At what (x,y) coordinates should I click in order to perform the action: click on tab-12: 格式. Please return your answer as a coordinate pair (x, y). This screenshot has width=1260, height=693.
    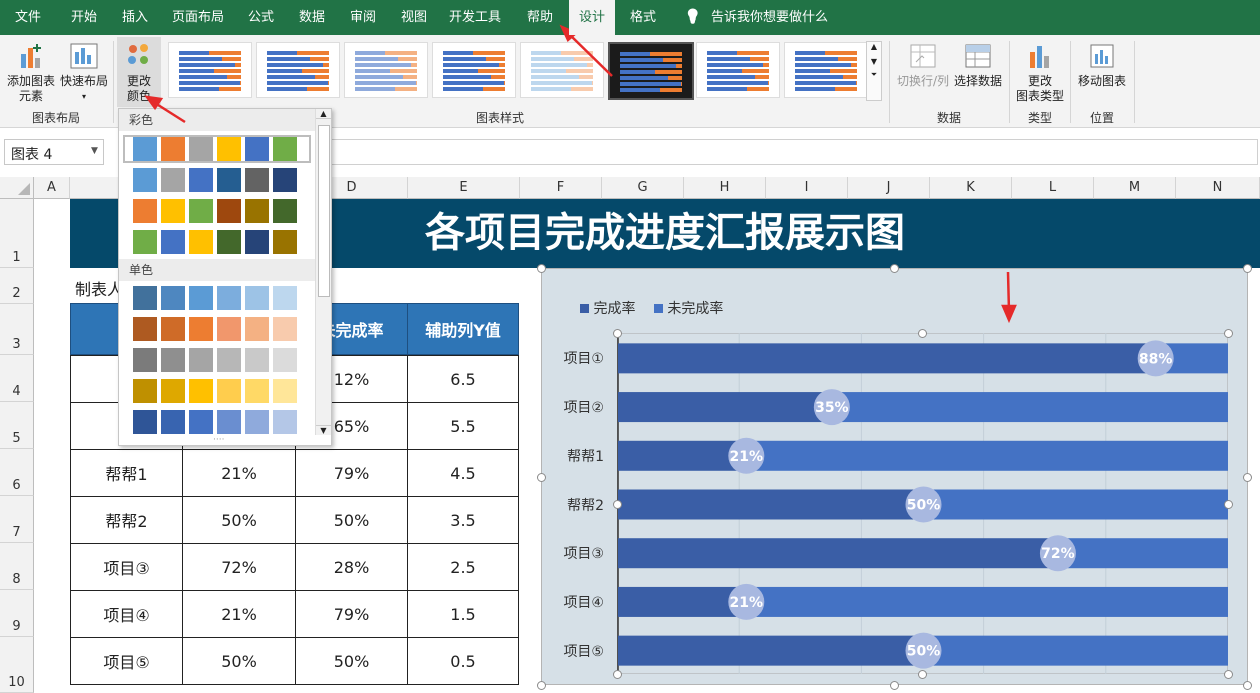
    Looking at the image, I should click on (643, 17).